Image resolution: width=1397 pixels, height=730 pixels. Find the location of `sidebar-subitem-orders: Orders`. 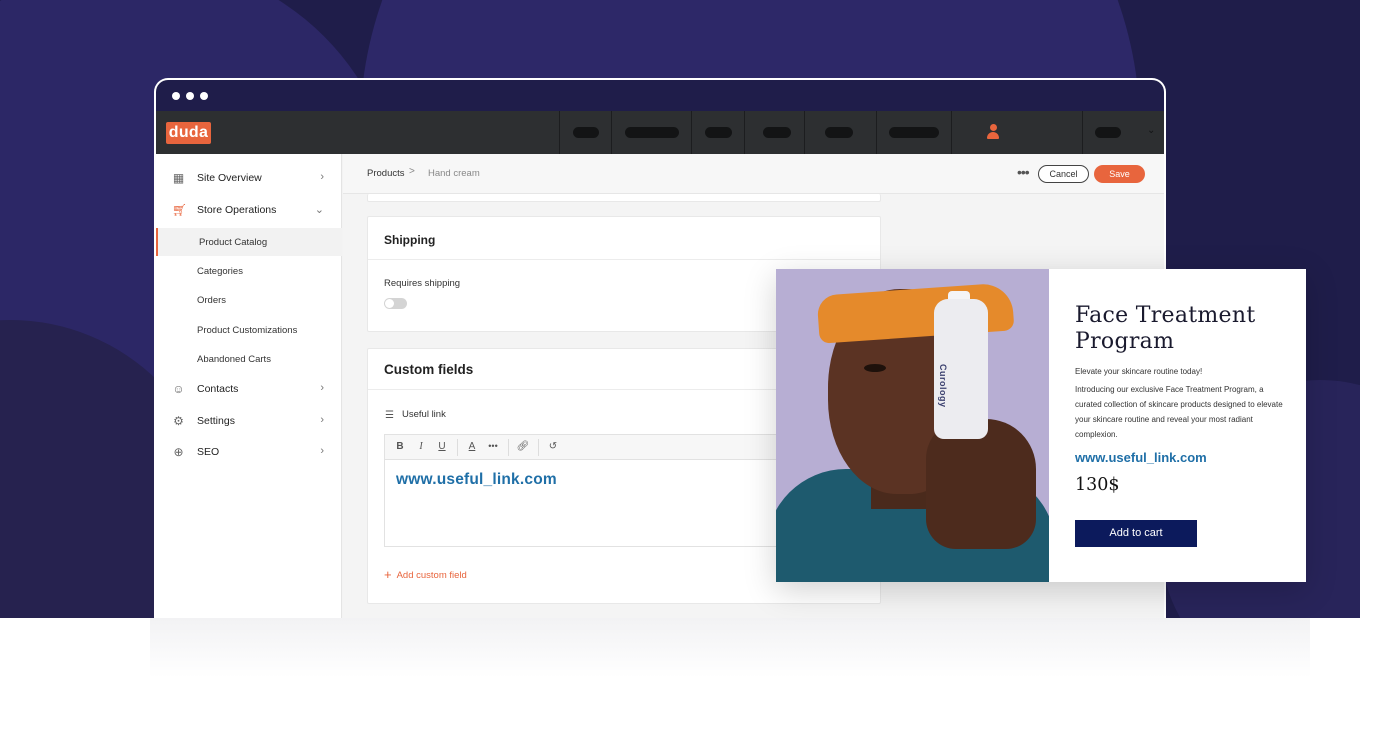

sidebar-subitem-orders: Orders is located at coordinates (249, 300).